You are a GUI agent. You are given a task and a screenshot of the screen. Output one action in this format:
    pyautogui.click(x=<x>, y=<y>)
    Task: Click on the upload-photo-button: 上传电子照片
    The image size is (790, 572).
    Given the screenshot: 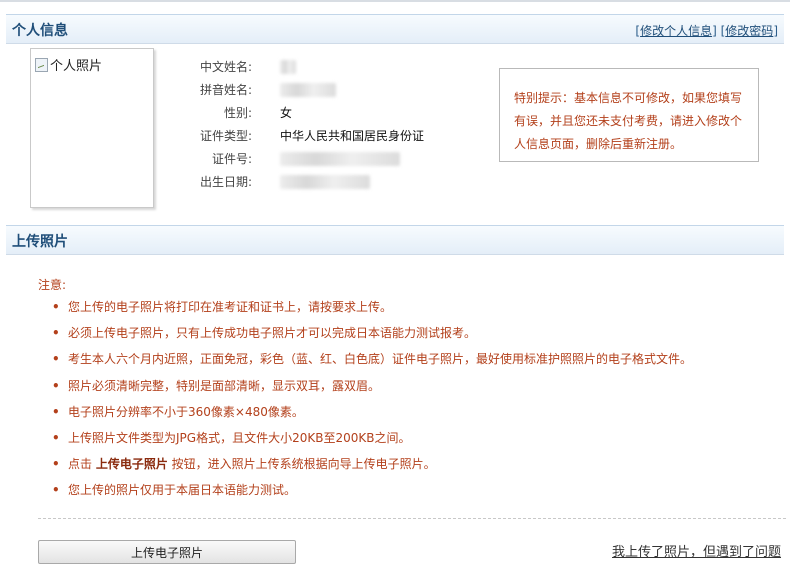 What is the action you would take?
    pyautogui.click(x=167, y=552)
    